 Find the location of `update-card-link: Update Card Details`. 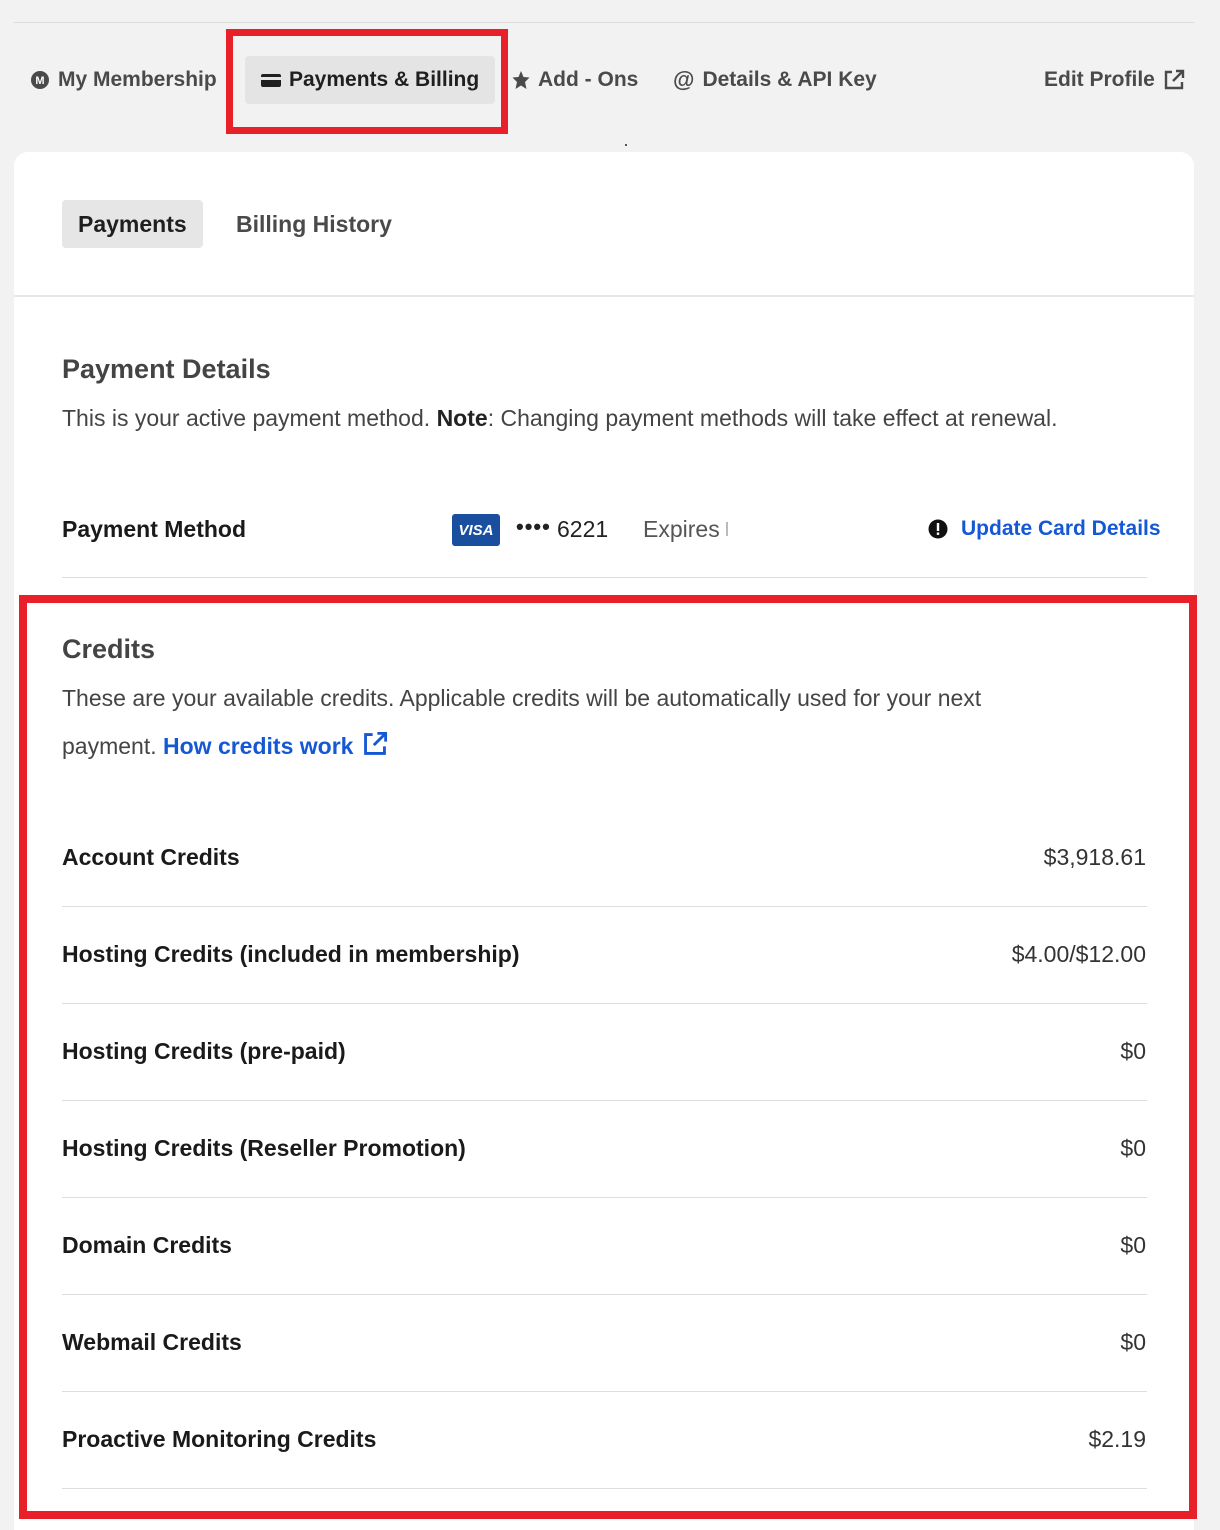

update-card-link: Update Card Details is located at coordinates (1044, 529).